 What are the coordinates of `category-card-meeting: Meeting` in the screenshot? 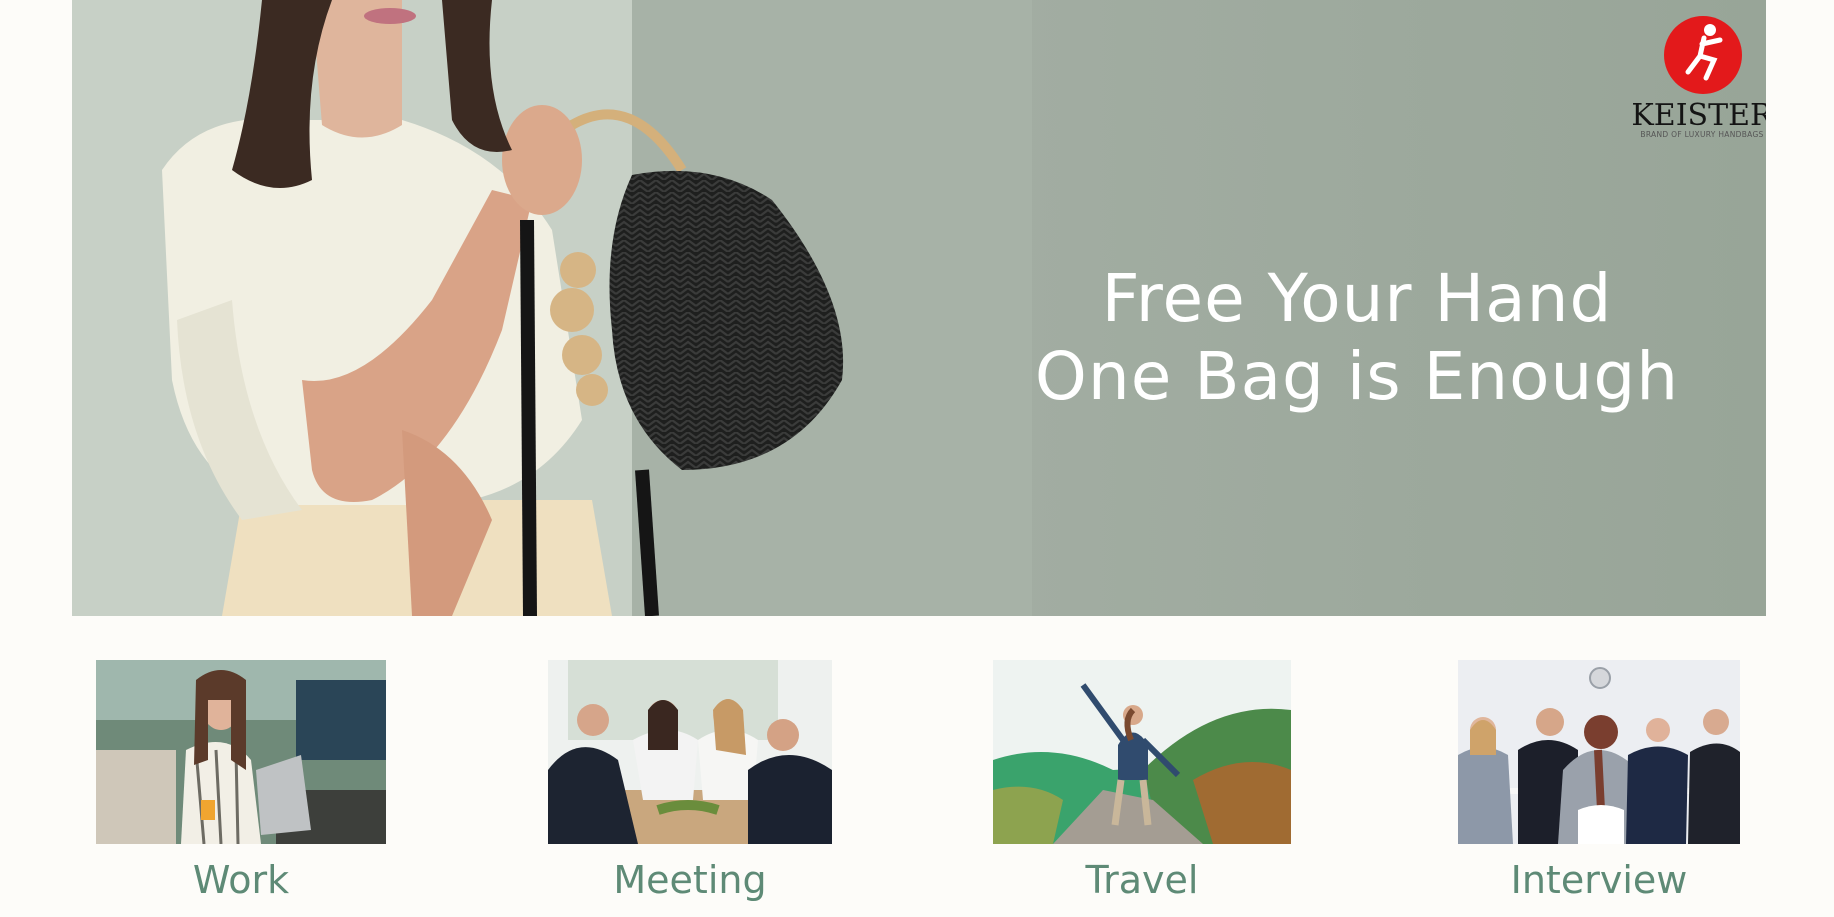 It's located at (690, 781).